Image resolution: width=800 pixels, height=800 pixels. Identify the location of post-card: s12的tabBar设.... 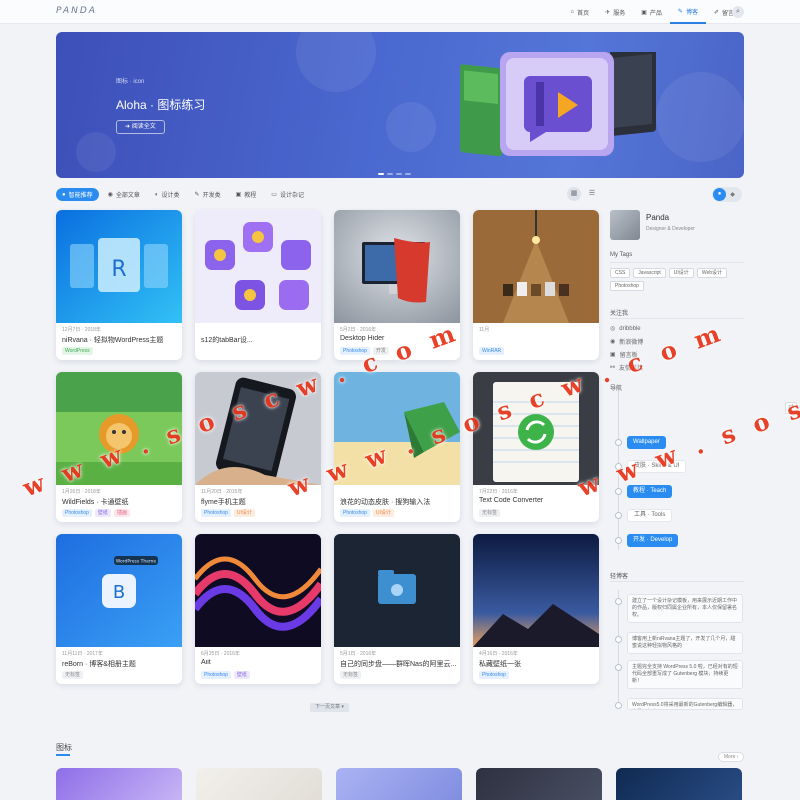
(258, 285).